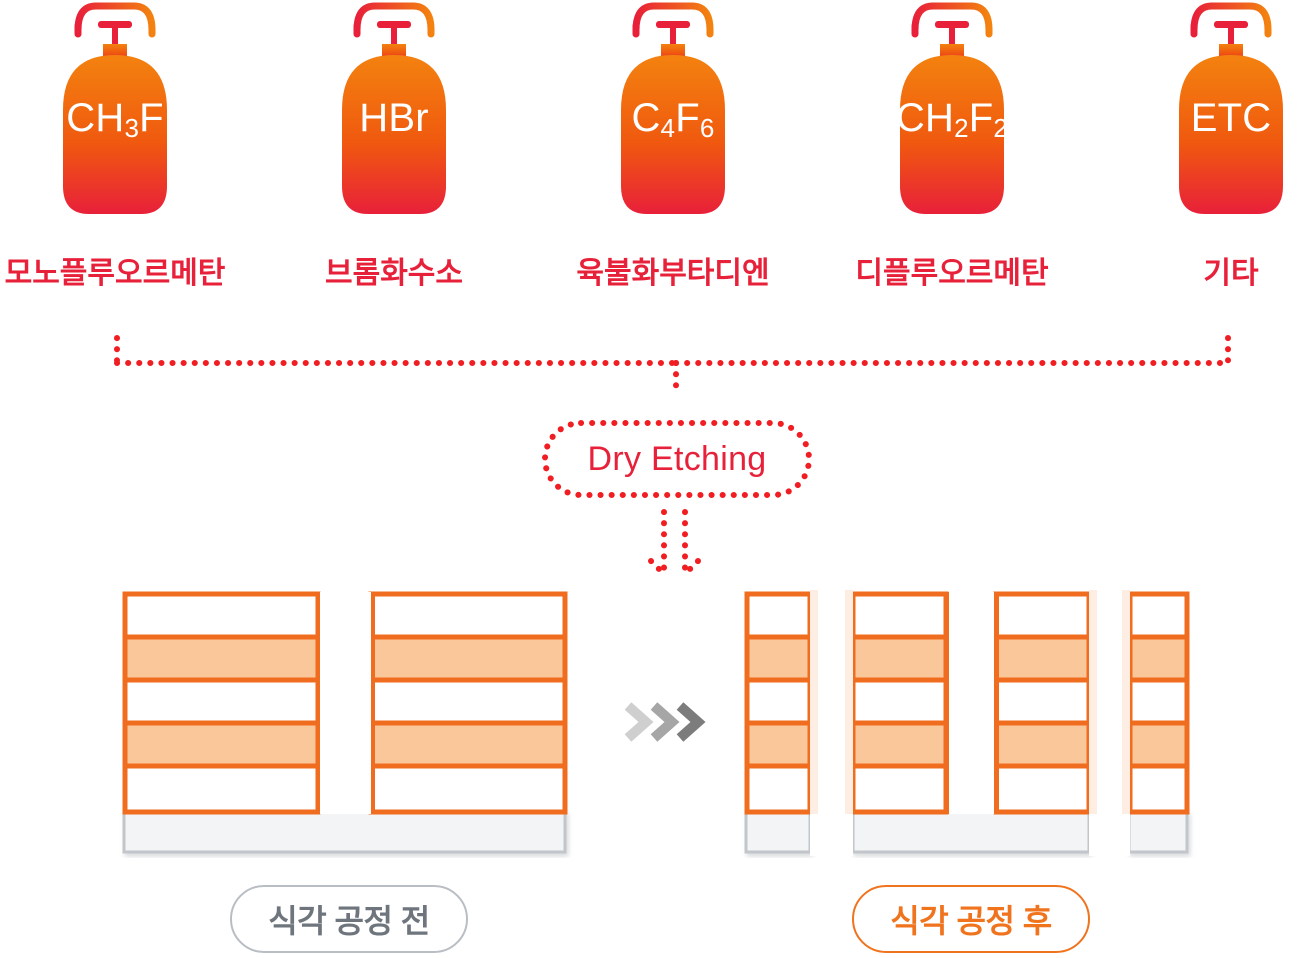 The height and width of the screenshot is (958, 1300). What do you see at coordinates (673, 273) in the screenshot?
I see `gas-label: 육불화부타디엔` at bounding box center [673, 273].